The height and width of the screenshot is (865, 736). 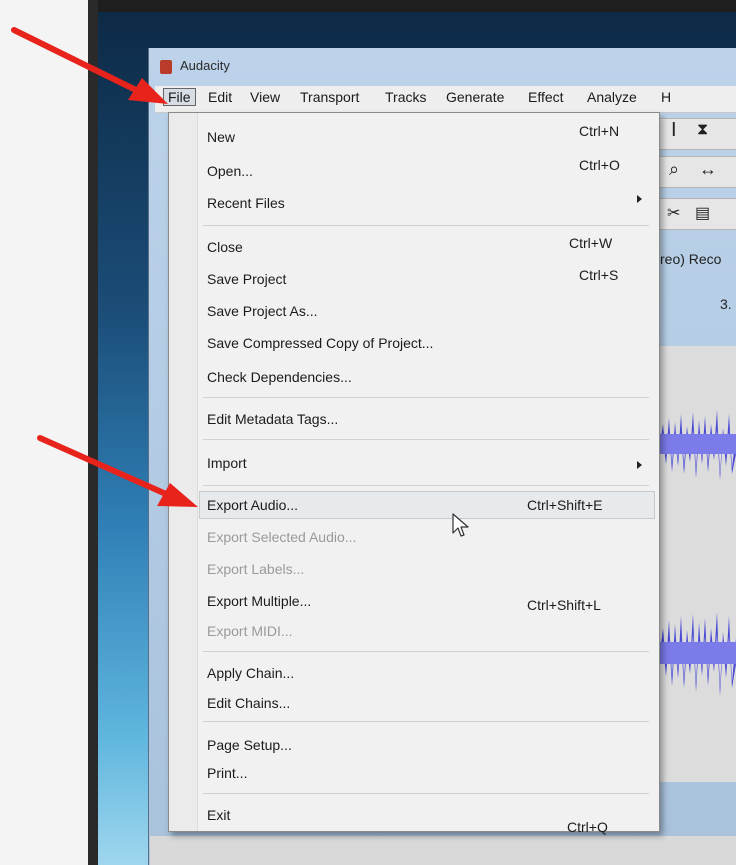 I want to click on annotation-arrows, so click(x=104, y=267).